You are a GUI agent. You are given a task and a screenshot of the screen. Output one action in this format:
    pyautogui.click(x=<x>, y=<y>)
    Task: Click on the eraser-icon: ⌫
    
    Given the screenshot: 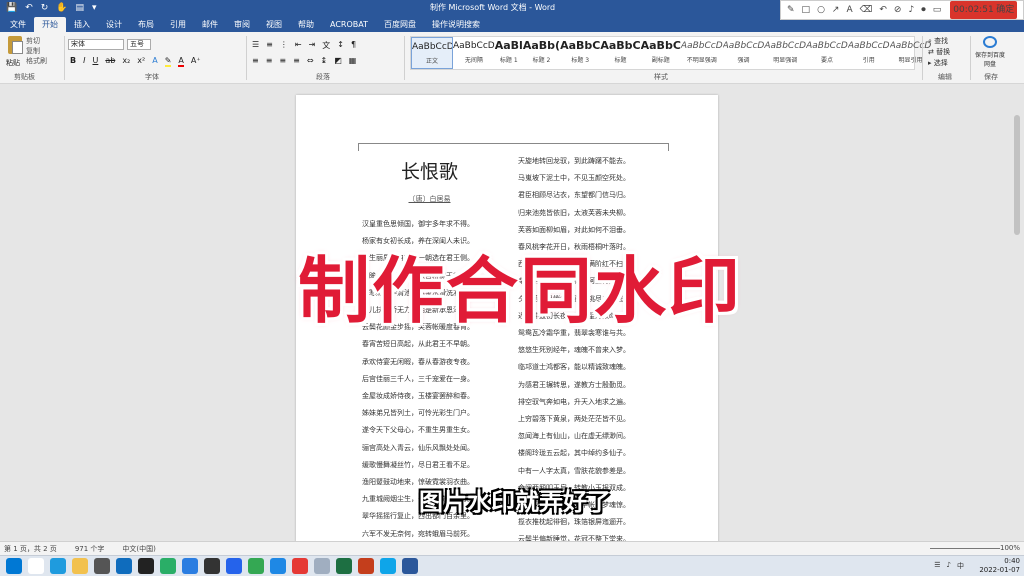 What is the action you would take?
    pyautogui.click(x=866, y=10)
    